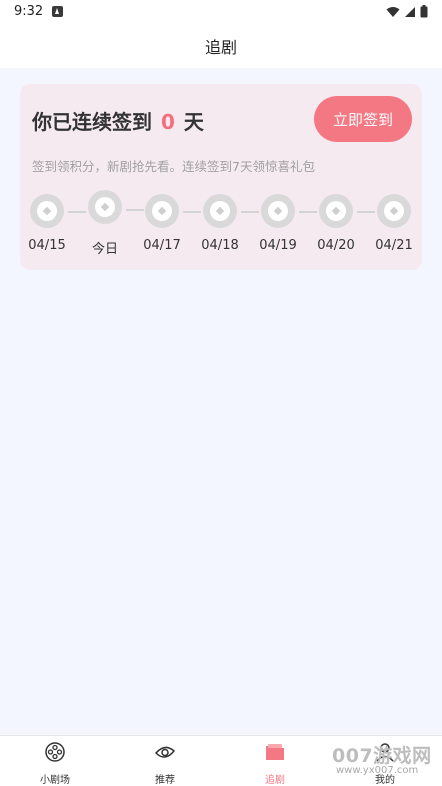 This screenshot has width=442, height=786. I want to click on tab-theater: 小剧场, so click(55, 763).